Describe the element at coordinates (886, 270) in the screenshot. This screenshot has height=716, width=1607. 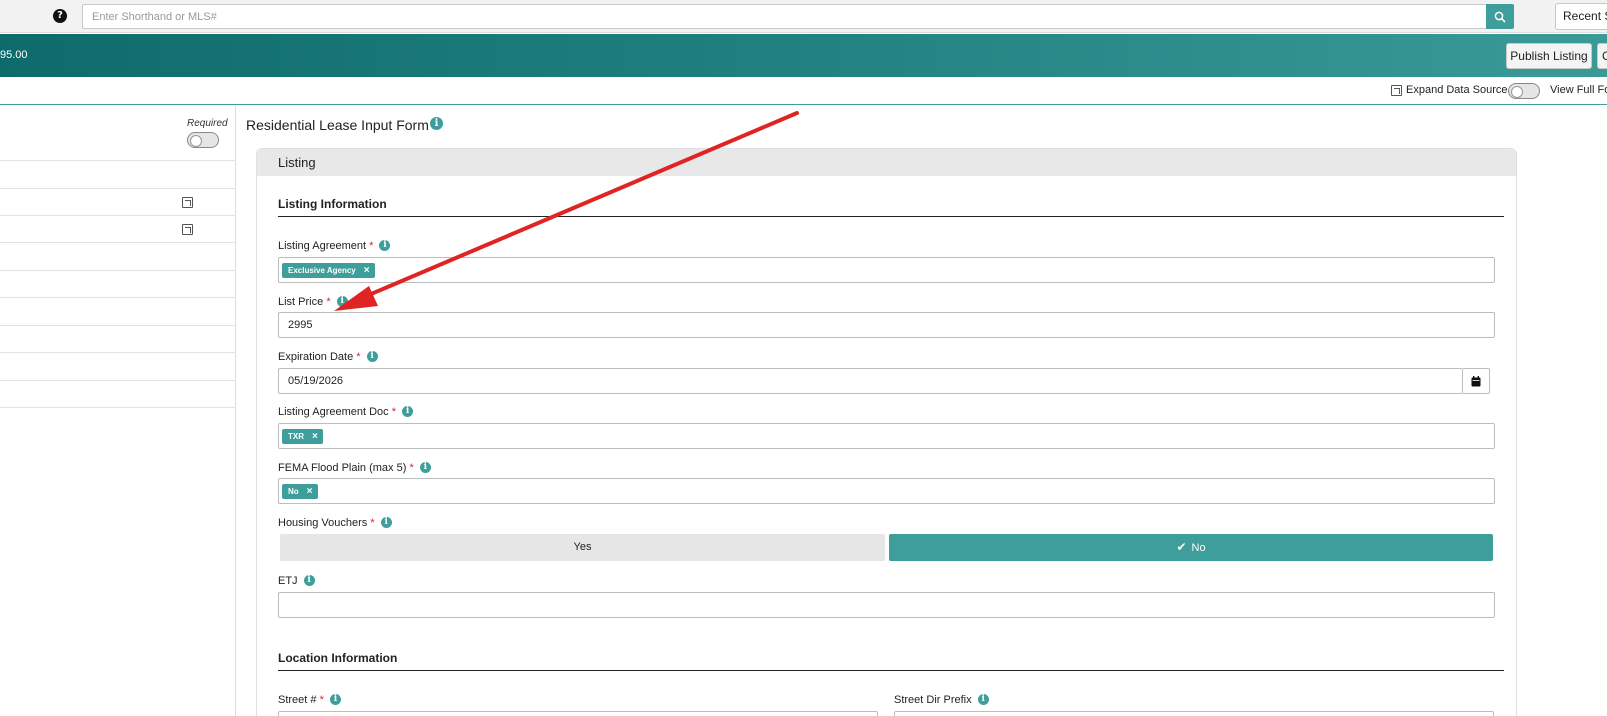
I see `listing-agreement-select: Exclusive Agency ×` at that location.